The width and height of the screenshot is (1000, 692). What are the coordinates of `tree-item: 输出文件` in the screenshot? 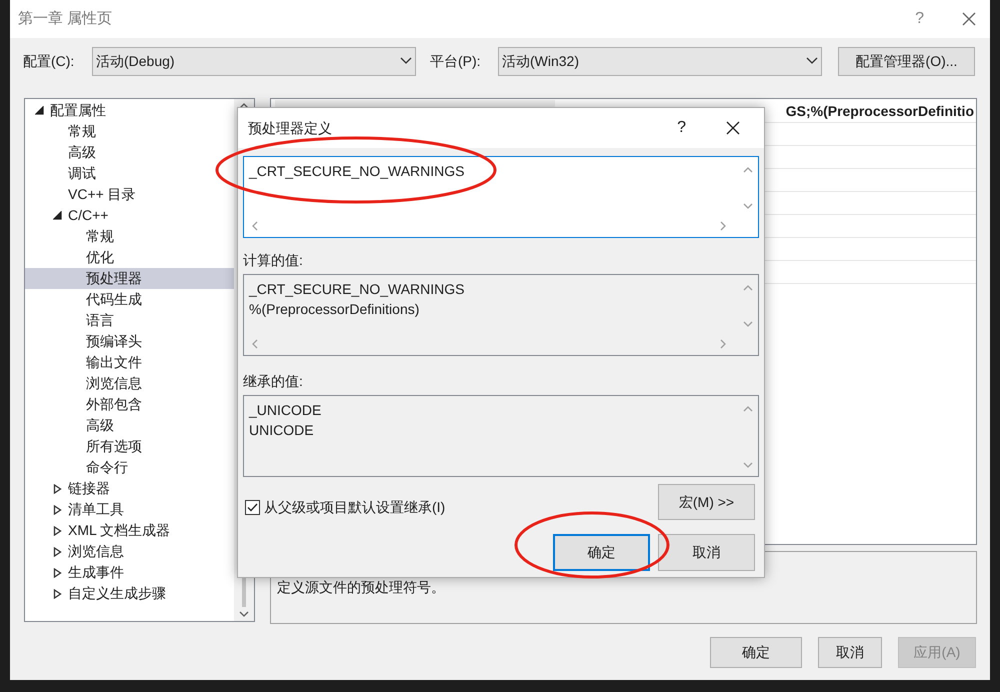 It's located at (129, 362).